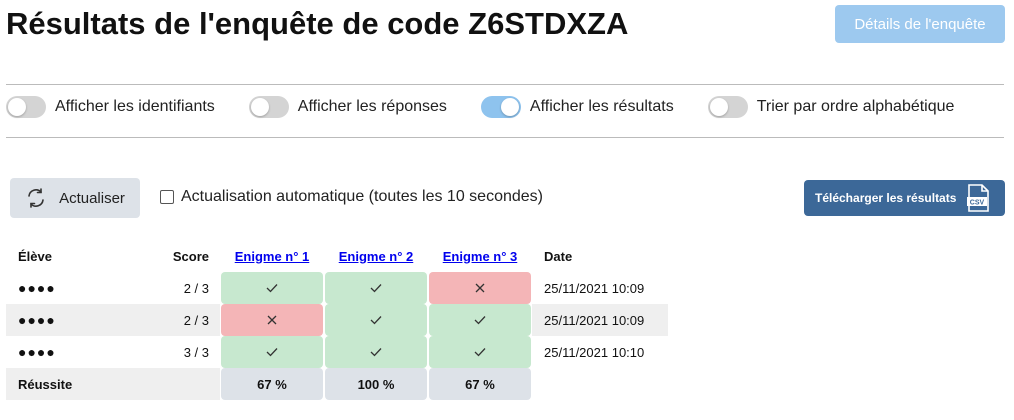 Image resolution: width=1014 pixels, height=420 pixels. I want to click on toggle-show-results: Afficher les résultats, so click(577, 107).